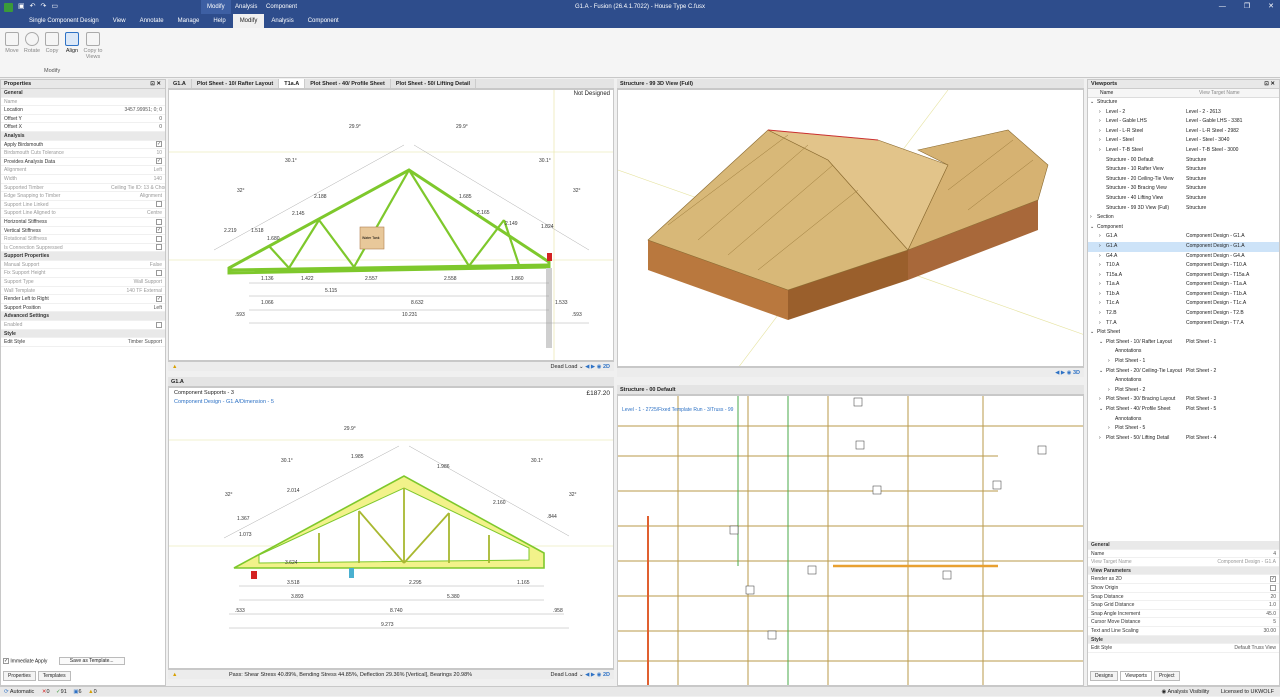 Image resolution: width=1280 pixels, height=697 pixels. I want to click on property-row: Apply Birdsmouth ✓, so click(83, 145).